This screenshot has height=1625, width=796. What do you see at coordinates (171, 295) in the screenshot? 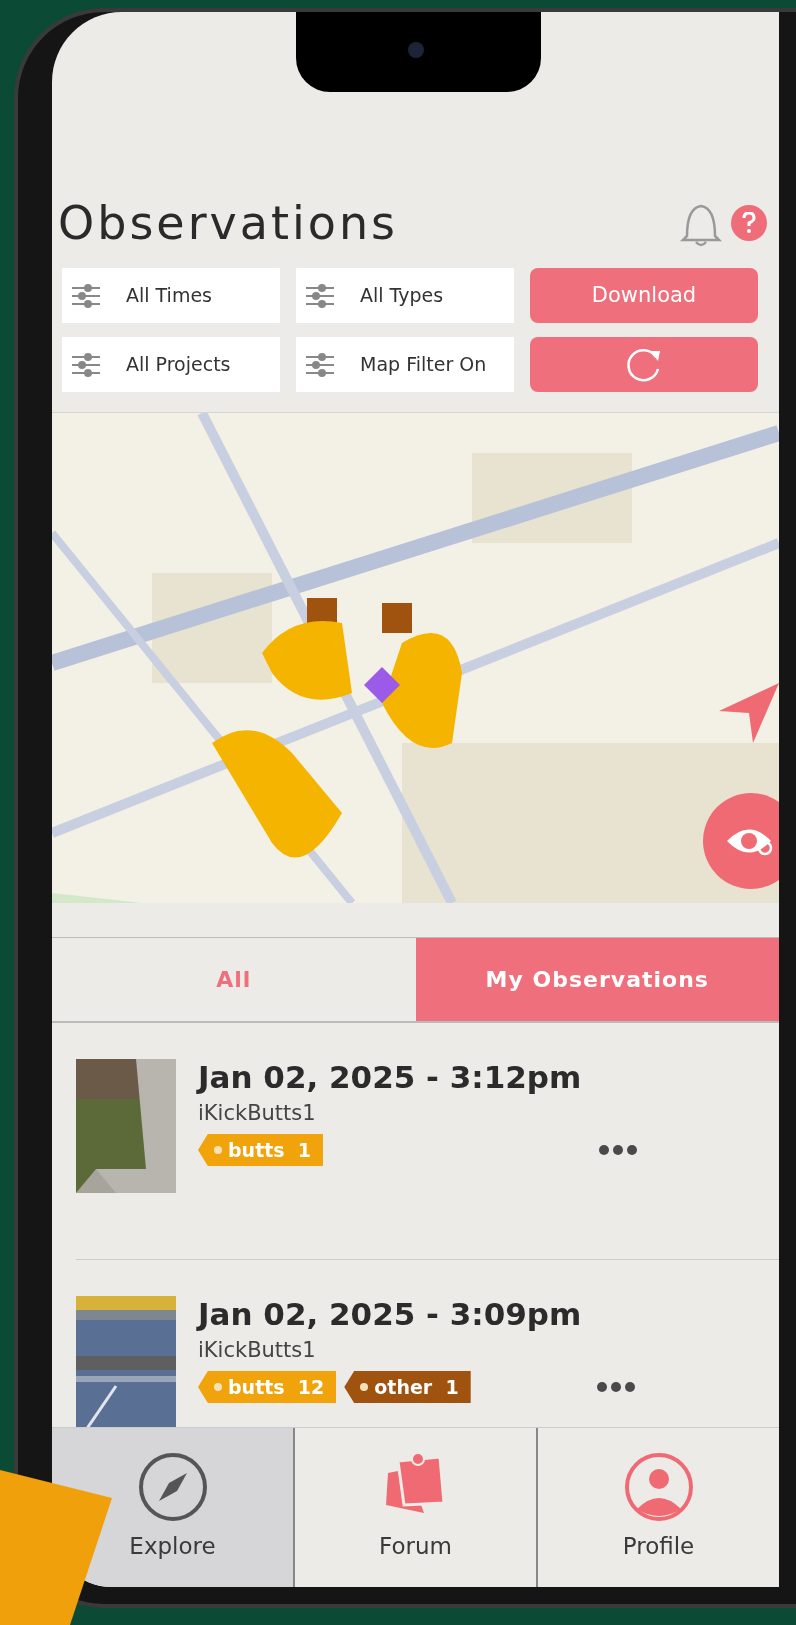
I see `filter-dropdown: All Times` at bounding box center [171, 295].